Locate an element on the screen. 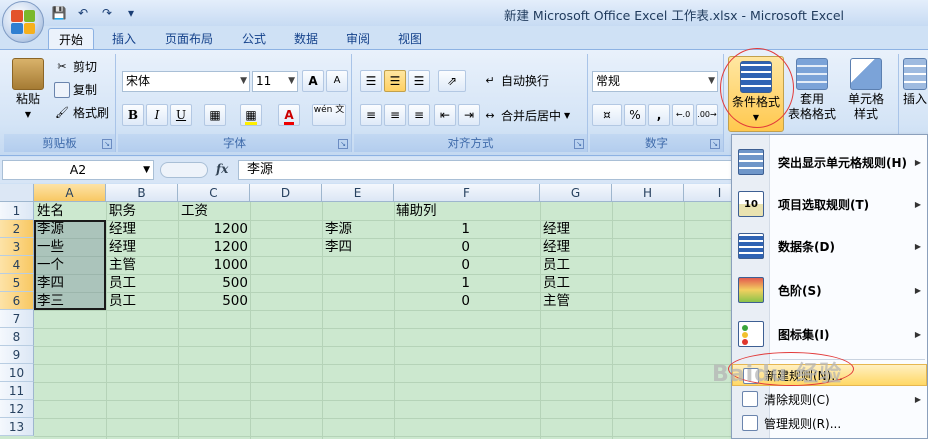 The image size is (928, 439). menu-item-clear-rules: 清除规则(C) ▶ is located at coordinates (829, 399).